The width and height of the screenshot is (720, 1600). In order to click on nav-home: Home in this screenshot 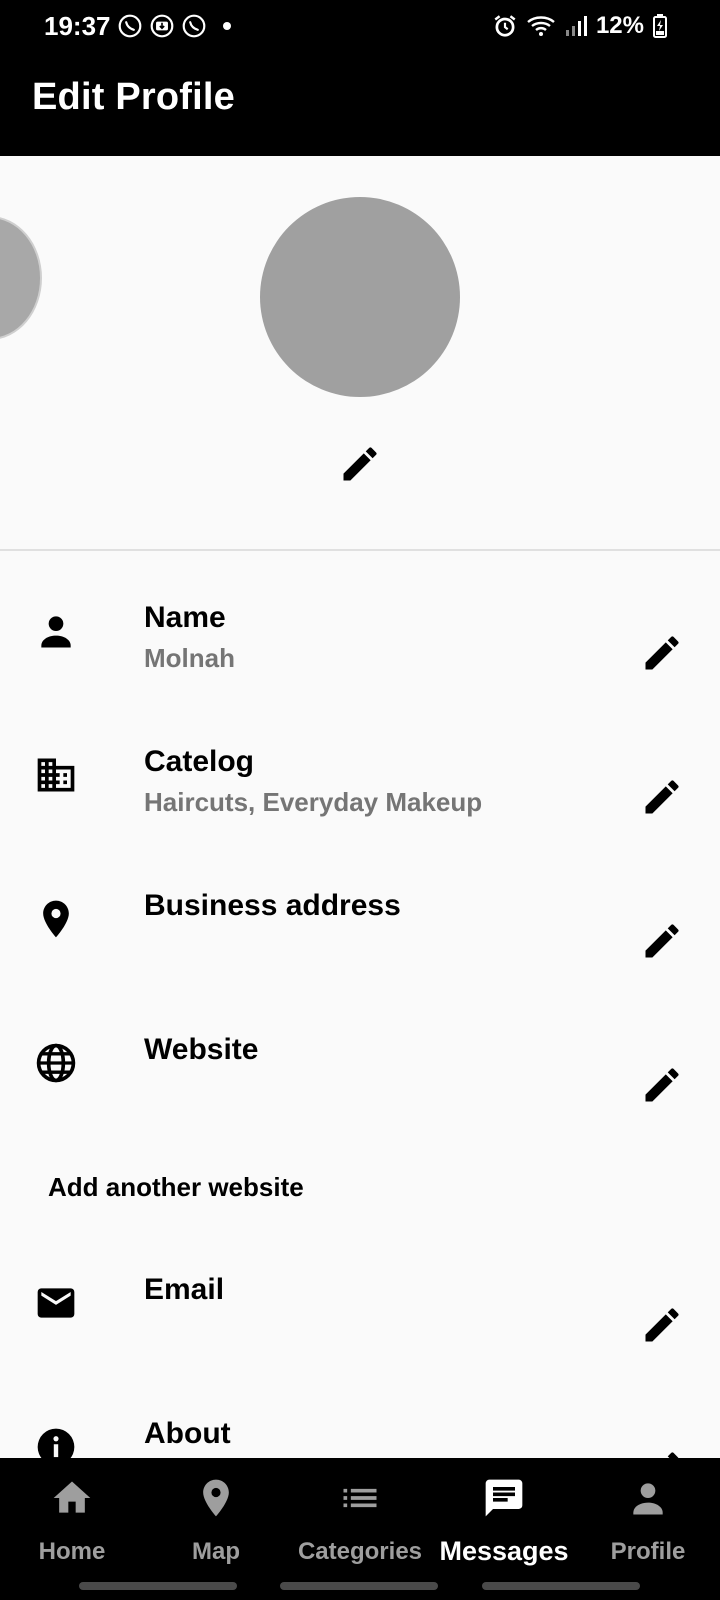, I will do `click(72, 1518)`.